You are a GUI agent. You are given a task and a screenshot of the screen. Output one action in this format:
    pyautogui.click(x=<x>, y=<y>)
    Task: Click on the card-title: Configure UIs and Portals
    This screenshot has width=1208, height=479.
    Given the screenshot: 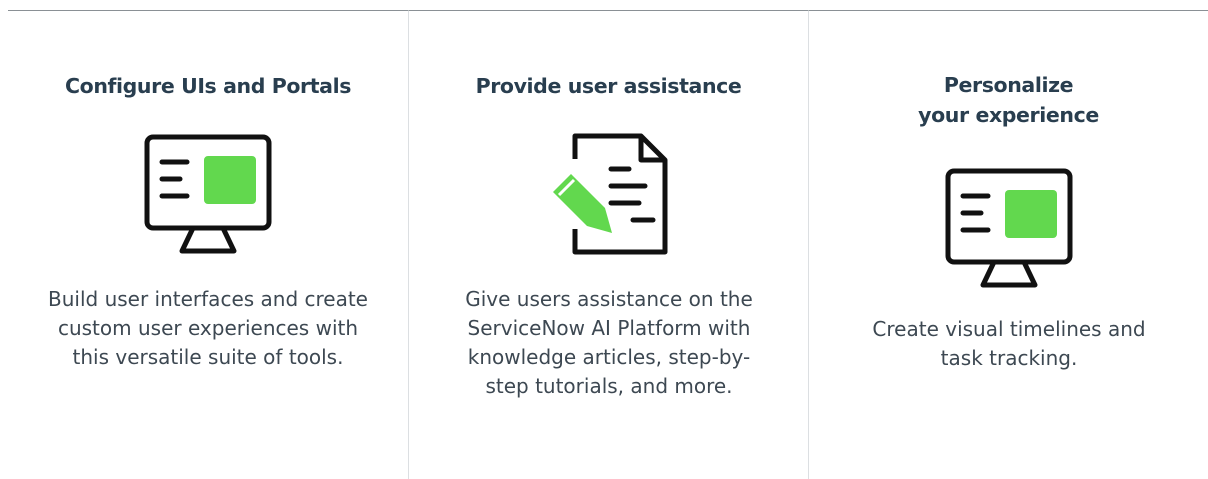 What is the action you would take?
    pyautogui.click(x=208, y=86)
    